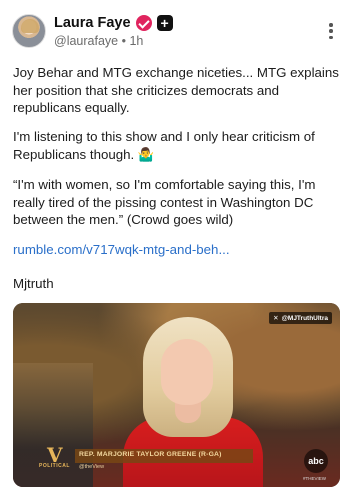 The image size is (353, 500). Describe the element at coordinates (56, 457) in the screenshot. I see `show-logo: V POLITICAL` at that location.